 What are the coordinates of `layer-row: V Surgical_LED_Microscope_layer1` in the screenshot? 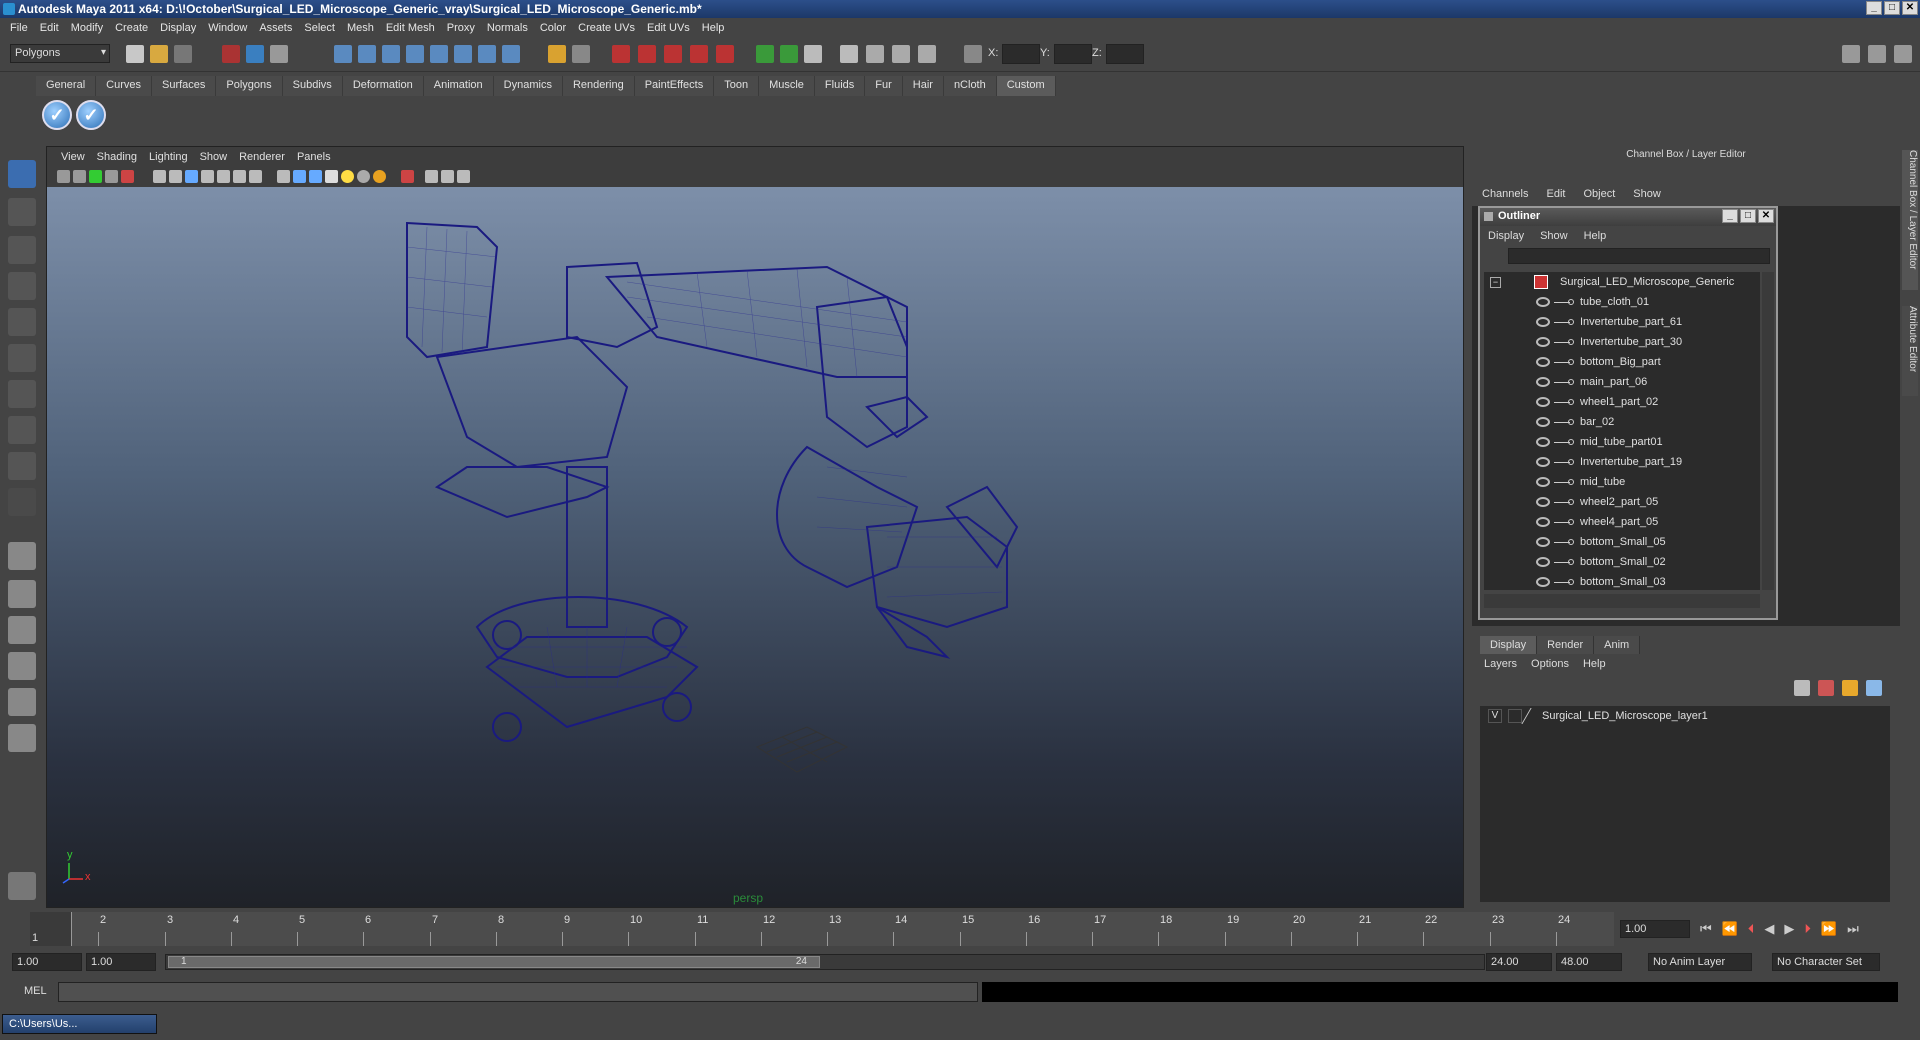 It's located at (1685, 716).